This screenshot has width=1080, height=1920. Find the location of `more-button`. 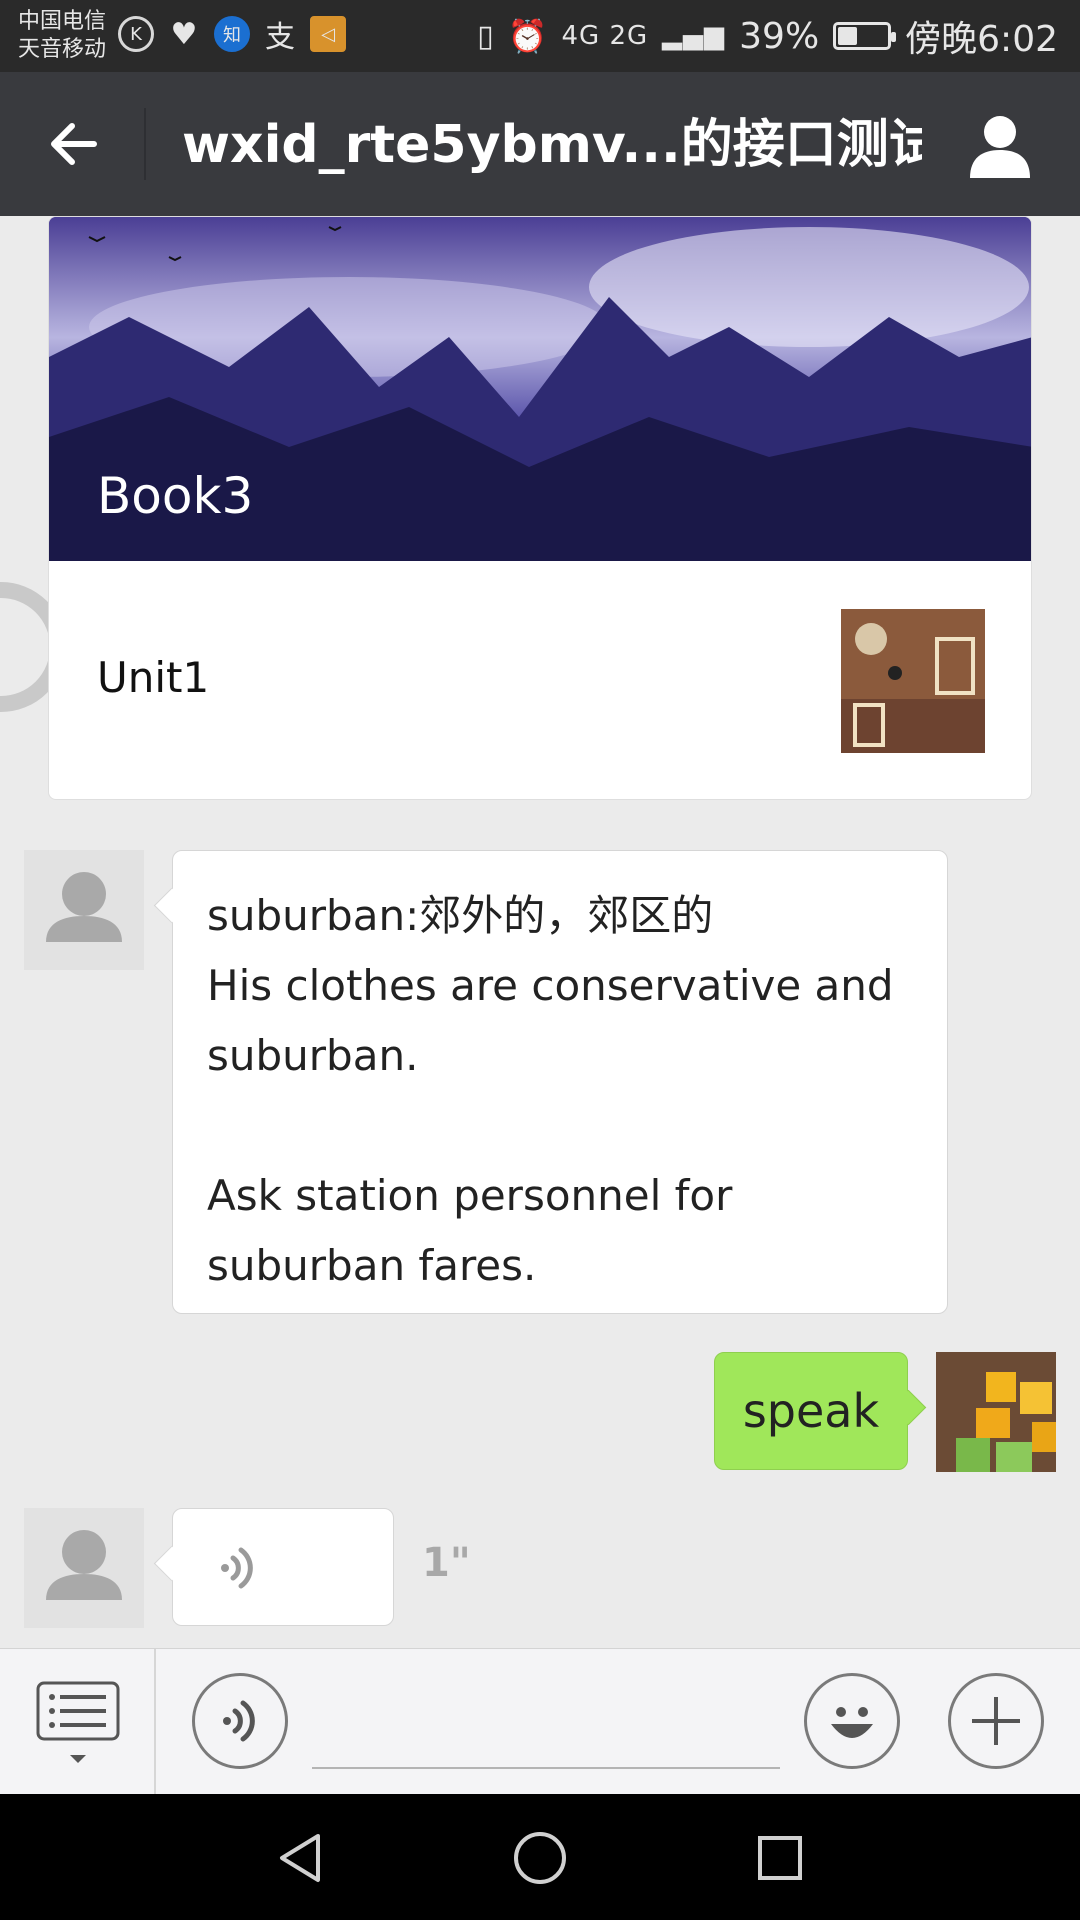

more-button is located at coordinates (996, 1721).